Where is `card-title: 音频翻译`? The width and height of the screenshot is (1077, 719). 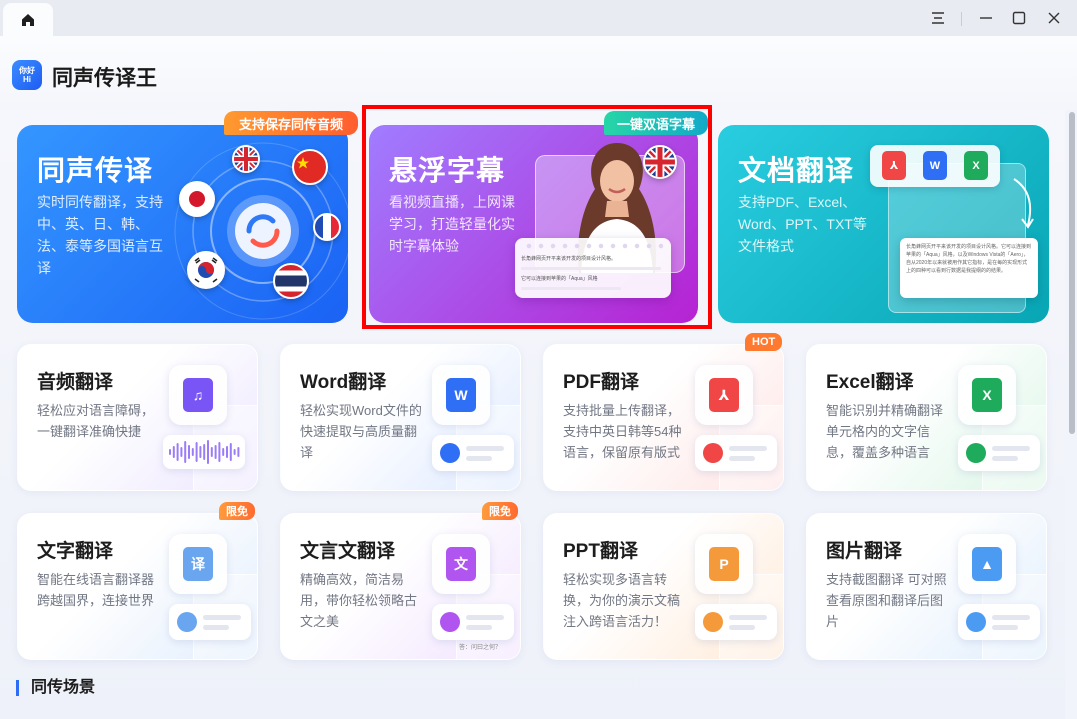
card-title: 音频翻译 is located at coordinates (75, 382).